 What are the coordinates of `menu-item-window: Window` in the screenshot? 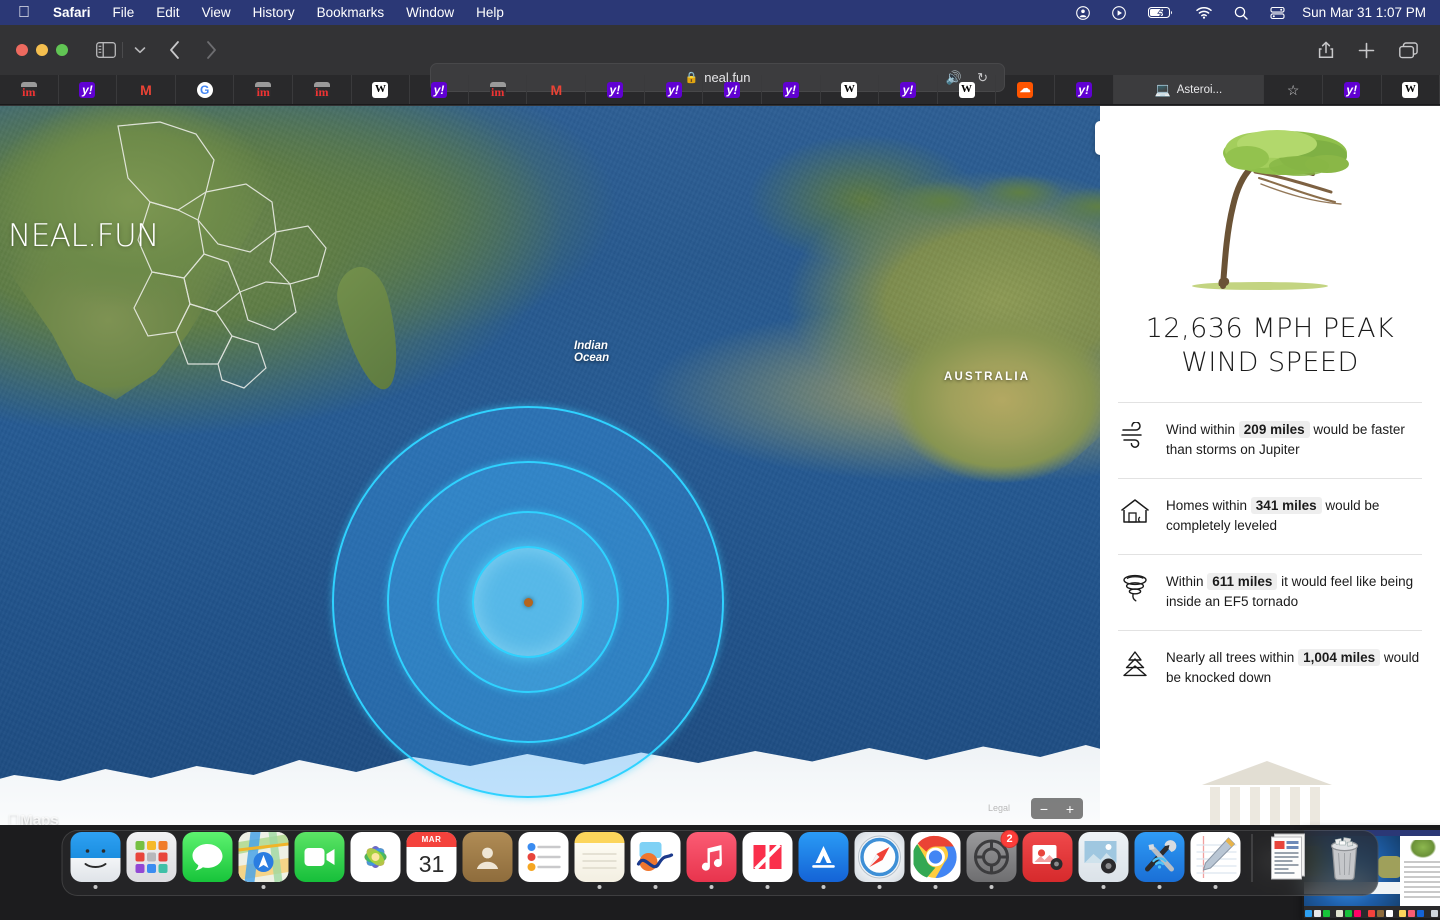 It's located at (430, 12).